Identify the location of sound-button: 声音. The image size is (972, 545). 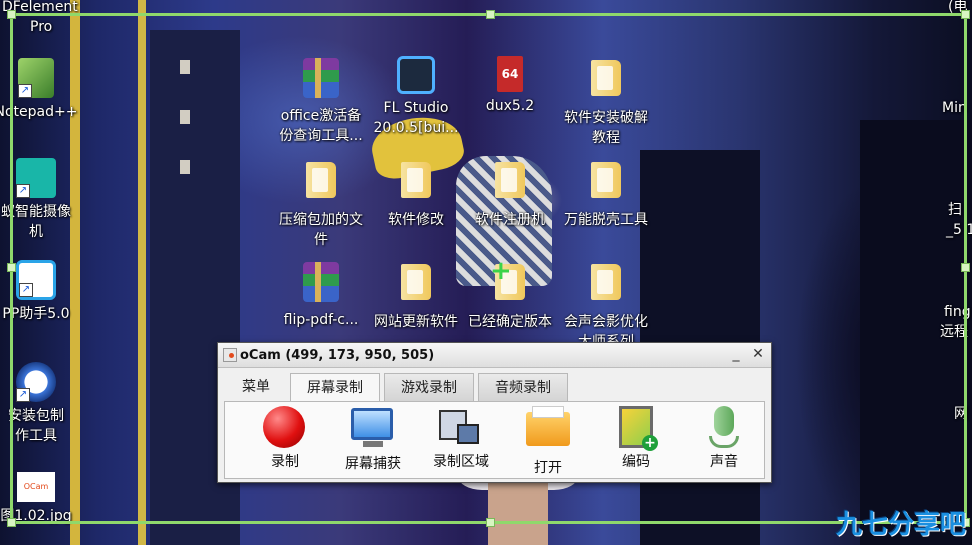
(724, 441).